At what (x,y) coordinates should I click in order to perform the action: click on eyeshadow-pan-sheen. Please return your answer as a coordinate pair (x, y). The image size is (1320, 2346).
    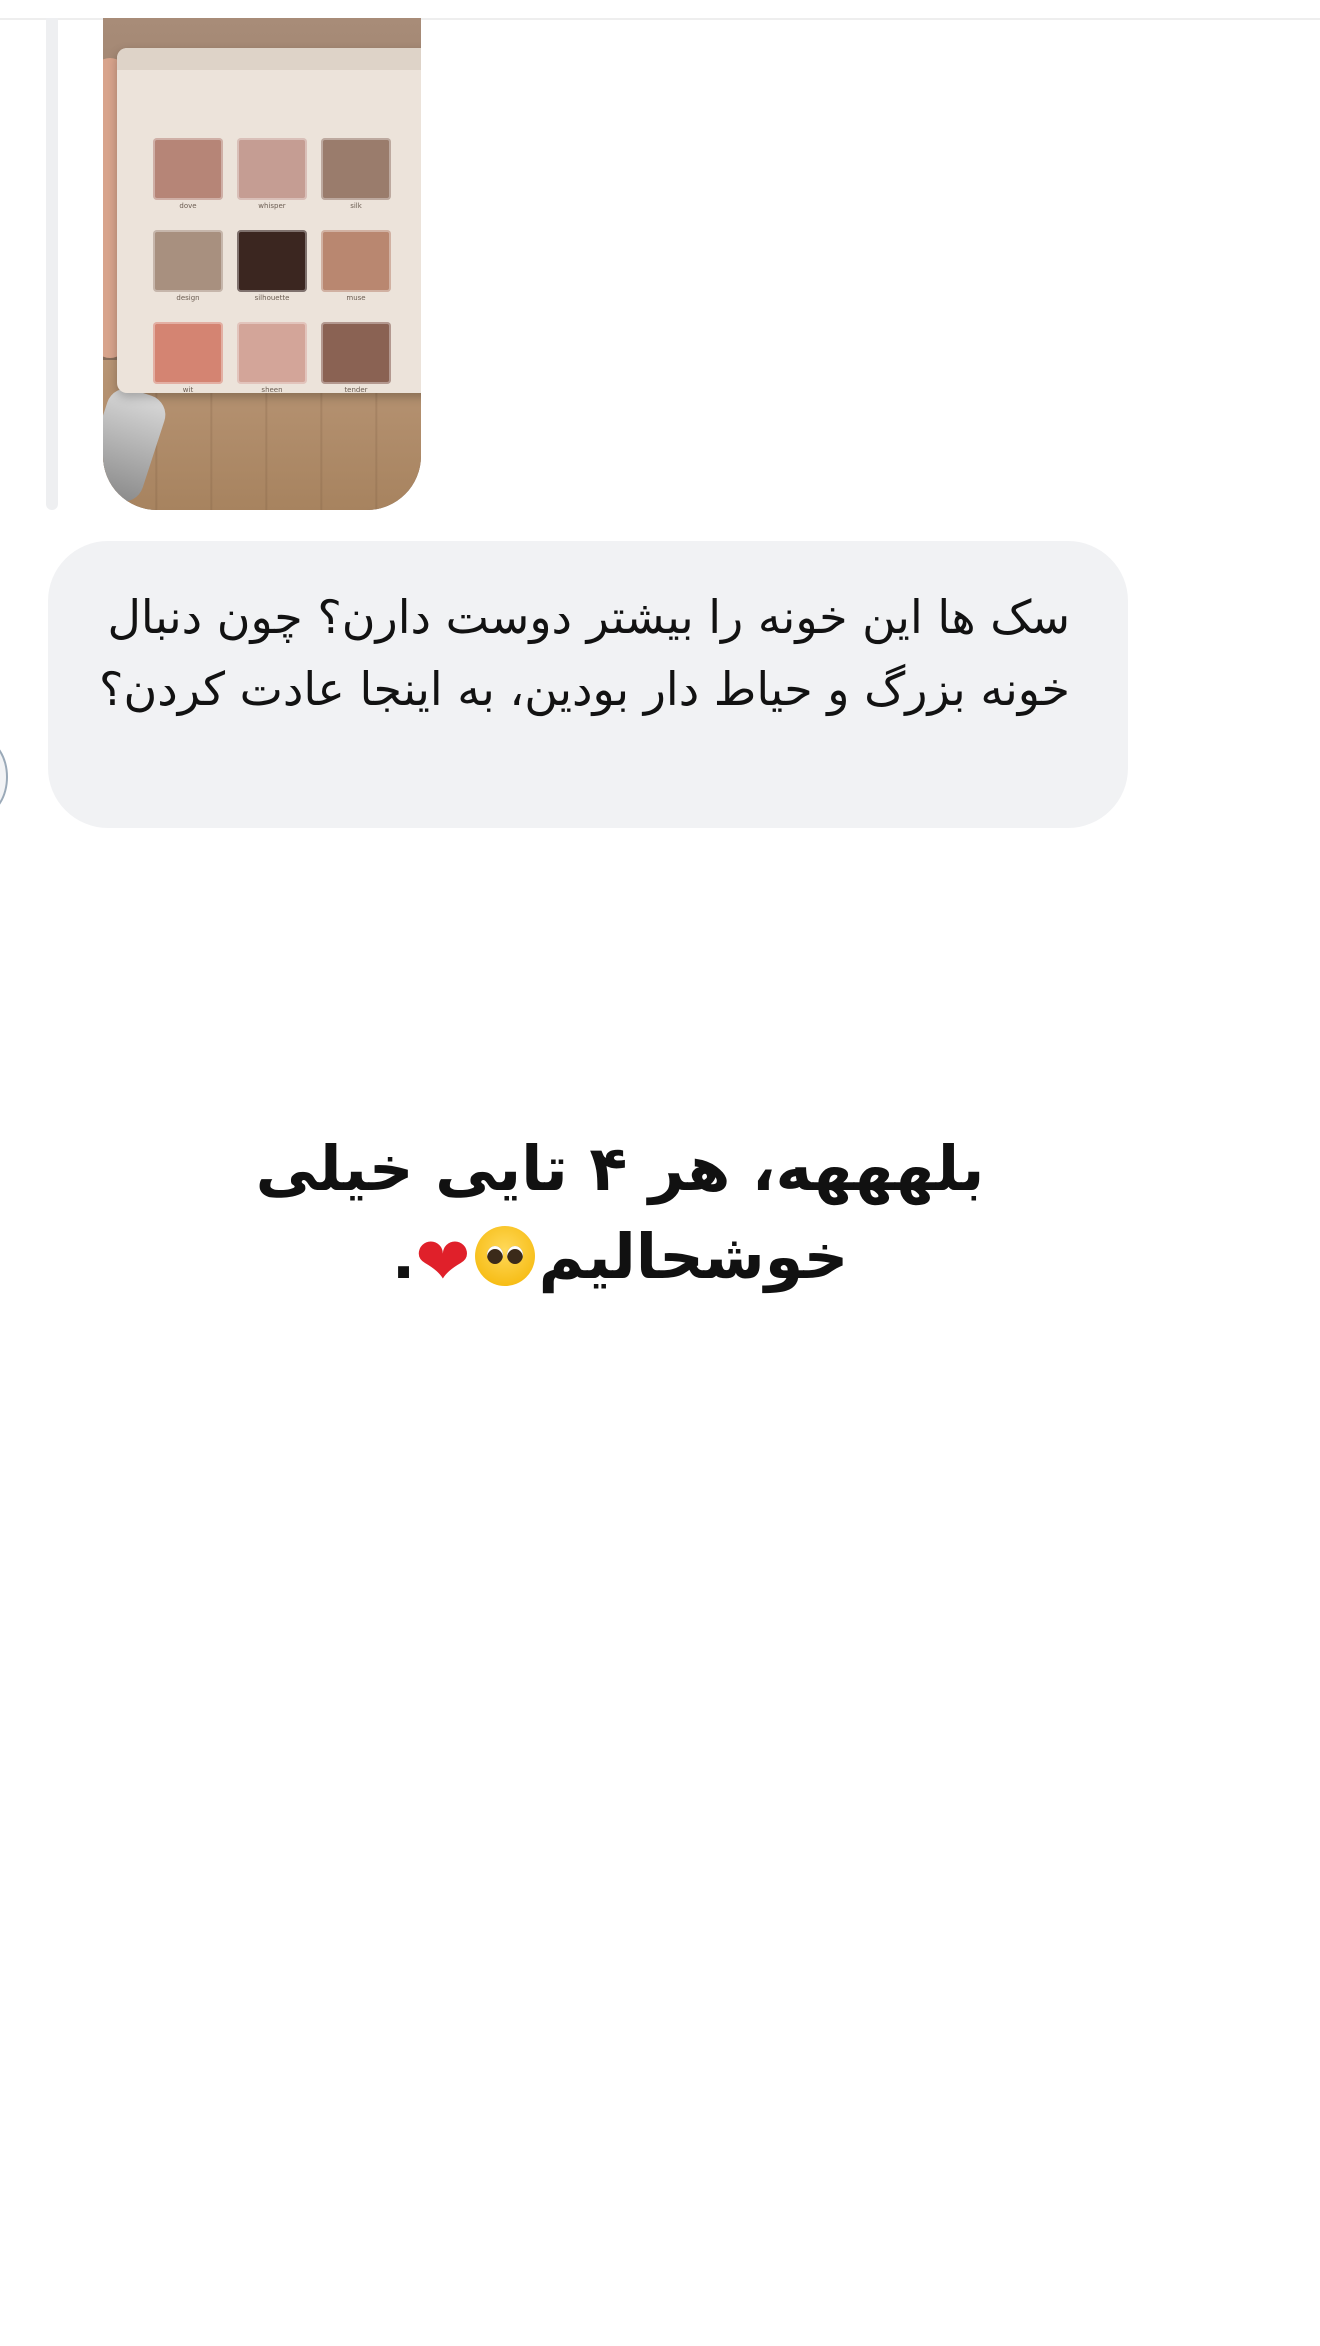
    Looking at the image, I should click on (272, 353).